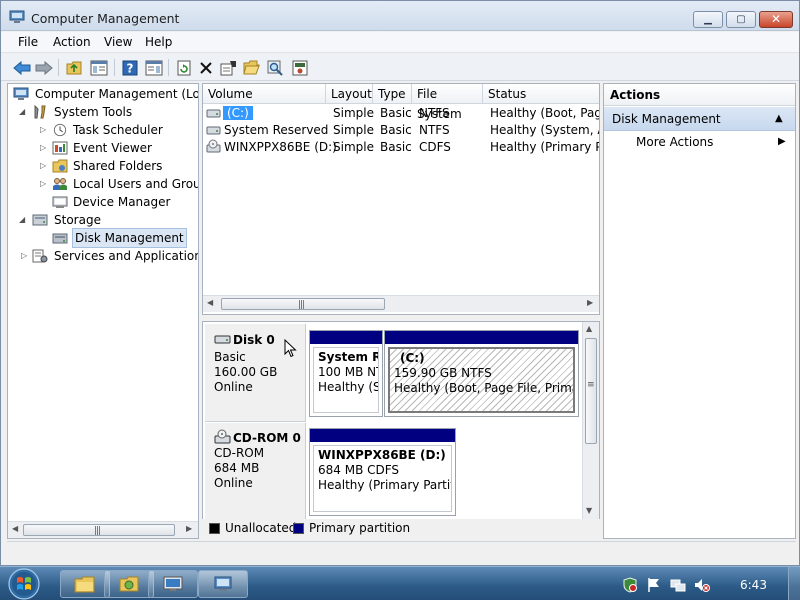 The width and height of the screenshot is (800, 600). What do you see at coordinates (349, 94) in the screenshot?
I see `column-layout: Layout` at bounding box center [349, 94].